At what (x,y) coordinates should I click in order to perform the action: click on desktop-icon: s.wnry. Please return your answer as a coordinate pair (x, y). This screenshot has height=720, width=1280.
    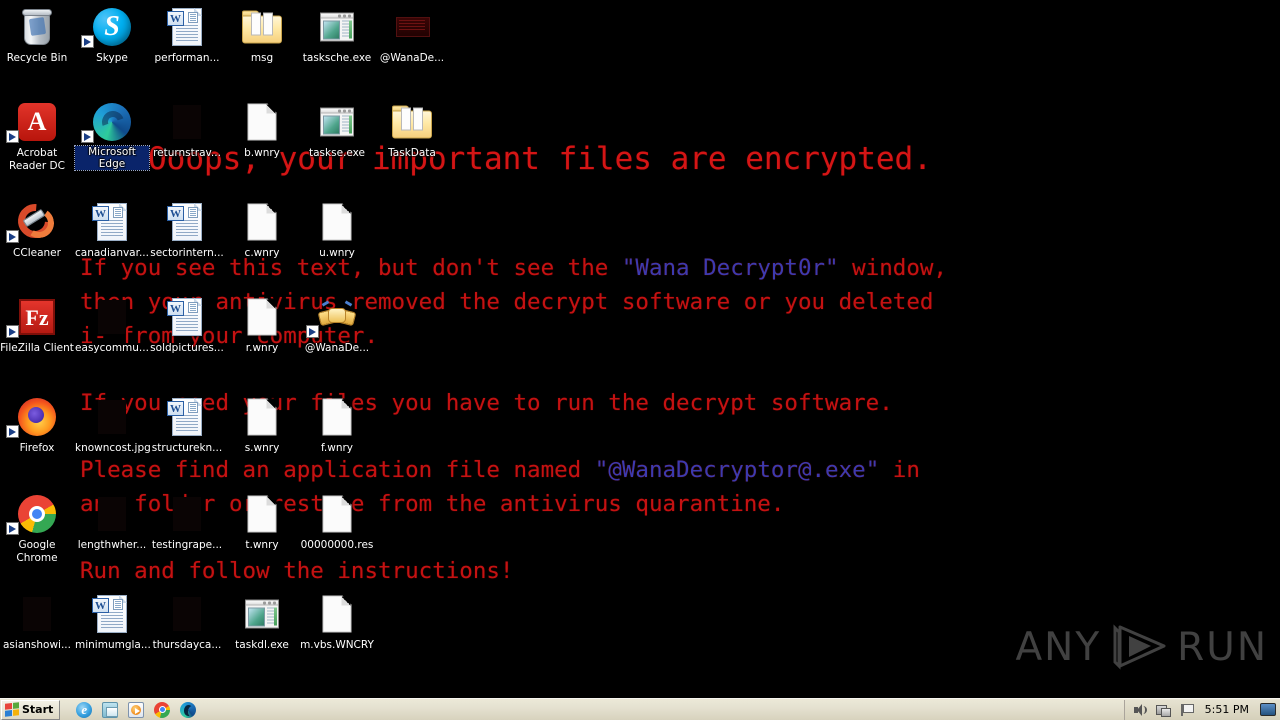
    Looking at the image, I should click on (262, 424).